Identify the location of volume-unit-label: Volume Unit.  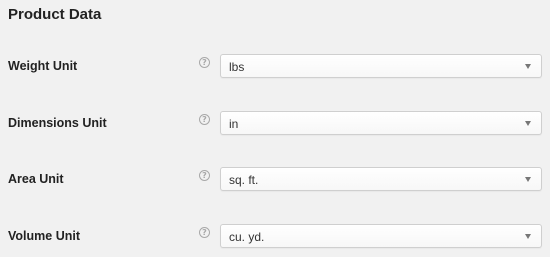
(44, 236).